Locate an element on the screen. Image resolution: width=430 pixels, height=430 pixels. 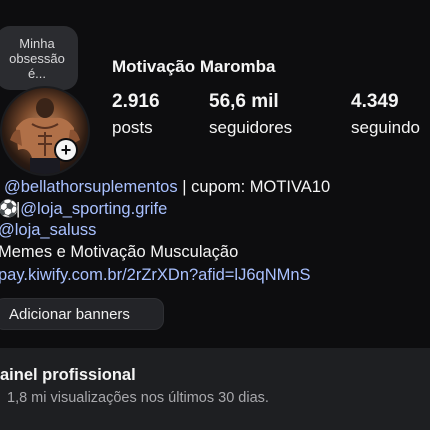
add-banners-label: Adicionar banners is located at coordinates (69, 314).